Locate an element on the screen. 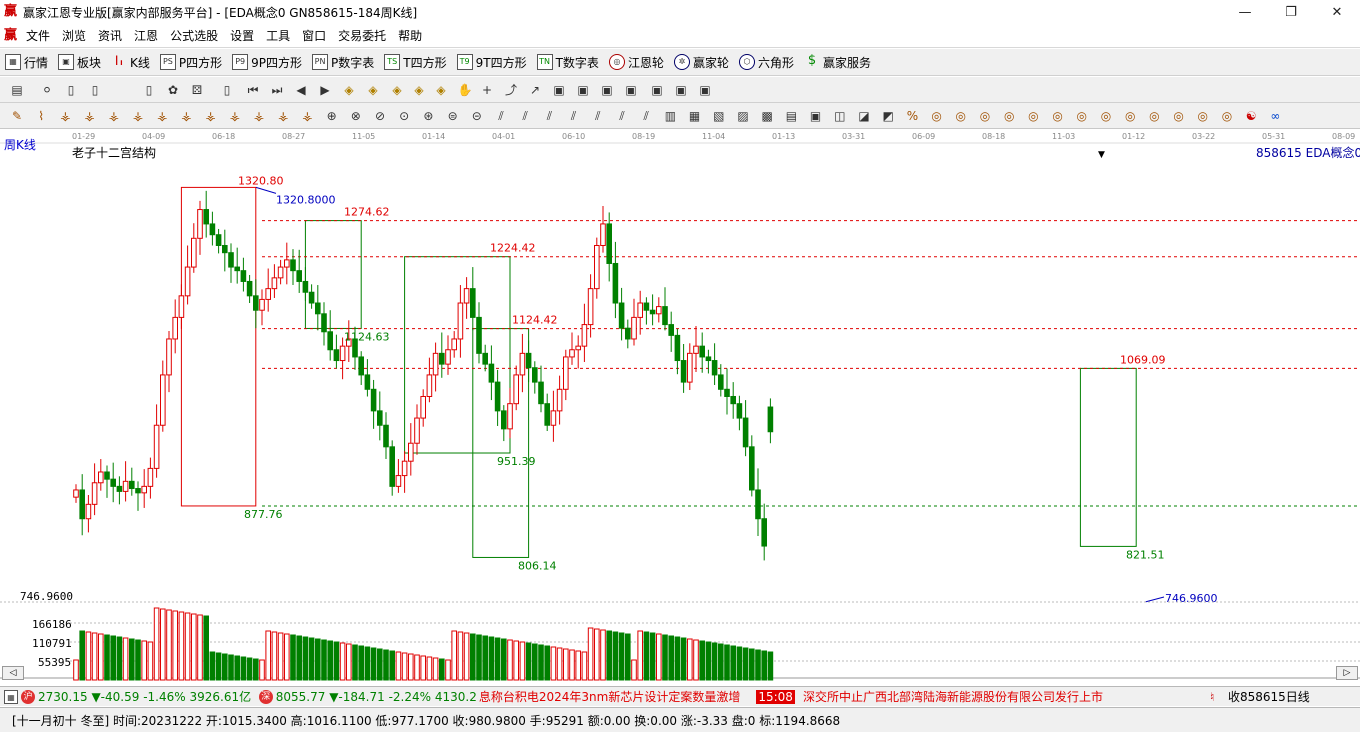 This screenshot has width=1360, height=732. analysis-tool-15-icon: ⊗ is located at coordinates (356, 116).